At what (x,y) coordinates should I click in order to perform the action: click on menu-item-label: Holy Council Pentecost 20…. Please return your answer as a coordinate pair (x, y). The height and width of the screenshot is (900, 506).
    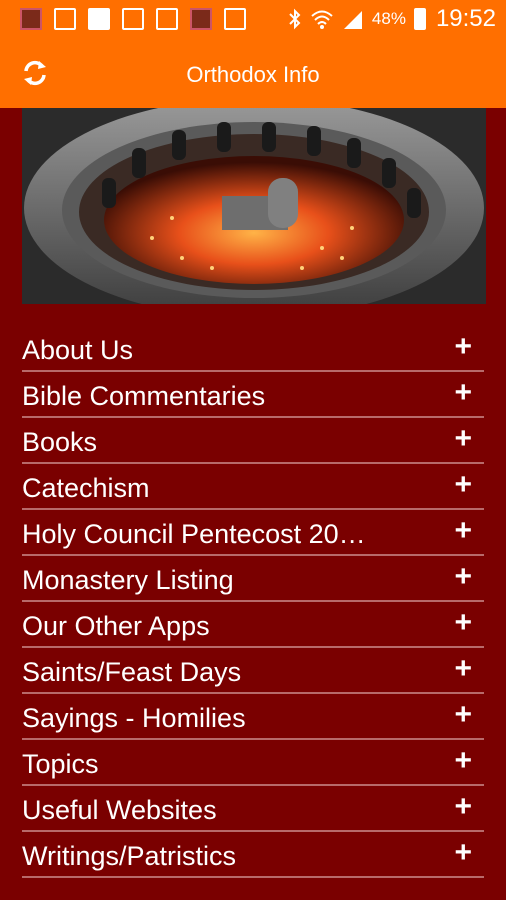
    Looking at the image, I should click on (194, 534).